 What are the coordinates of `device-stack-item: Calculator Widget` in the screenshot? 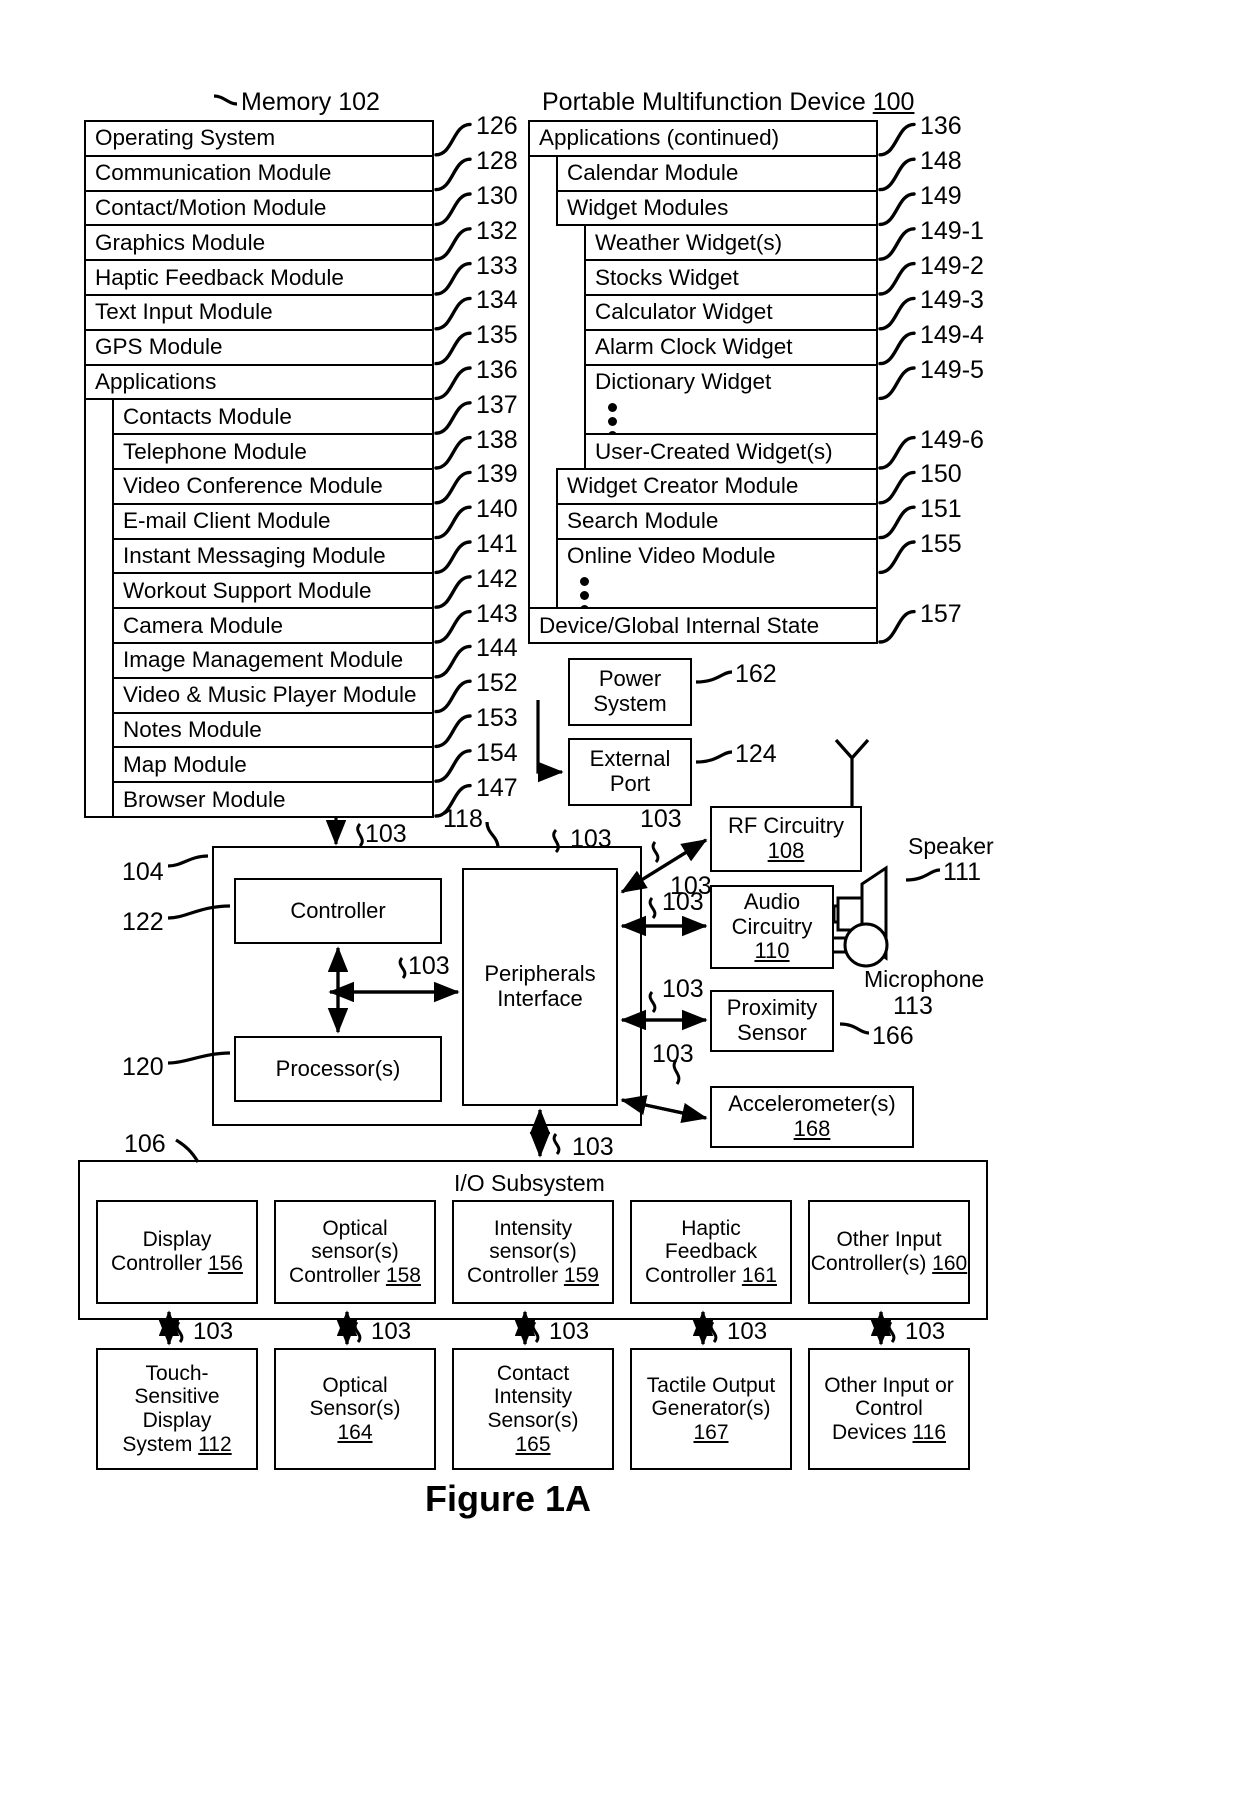 It's located at (731, 312).